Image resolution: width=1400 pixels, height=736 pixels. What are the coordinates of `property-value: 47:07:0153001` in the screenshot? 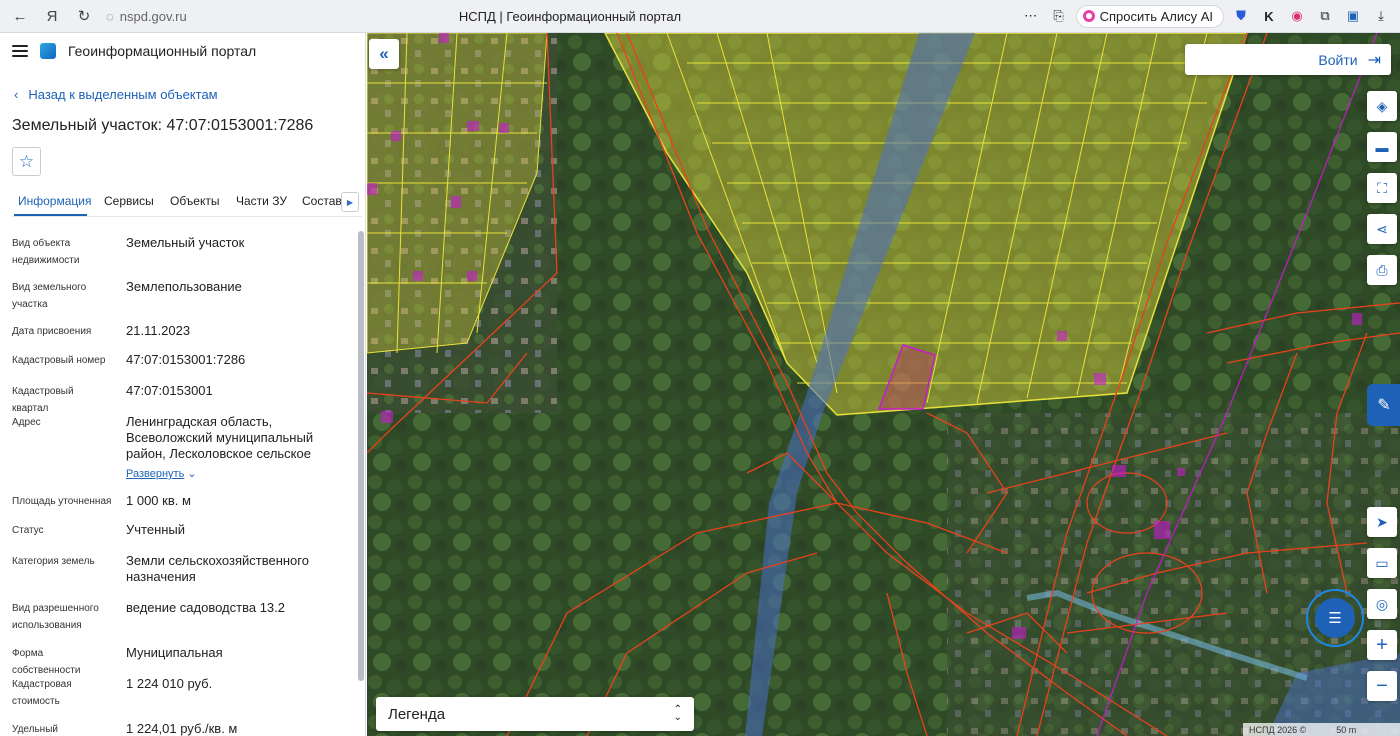 It's located at (169, 390).